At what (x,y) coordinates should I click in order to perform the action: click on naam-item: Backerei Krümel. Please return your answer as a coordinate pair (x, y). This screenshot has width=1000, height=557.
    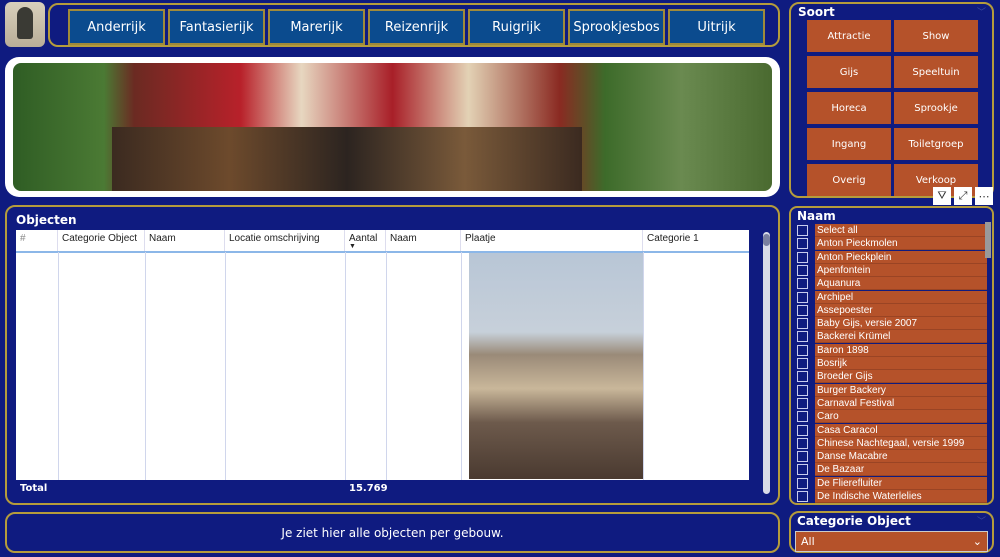
    Looking at the image, I should click on (892, 337).